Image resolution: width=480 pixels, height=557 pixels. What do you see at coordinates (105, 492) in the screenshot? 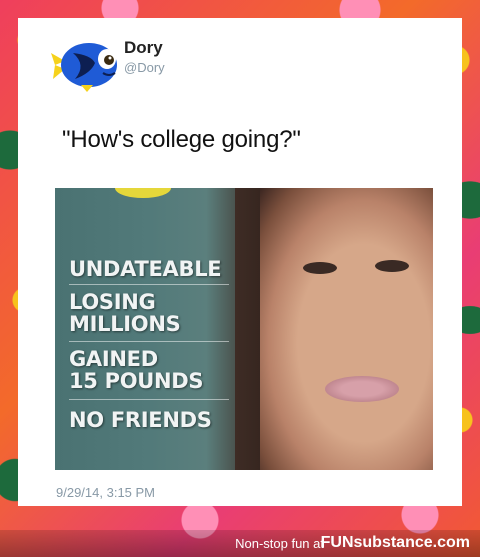
I see `tweet-timestamp: 9/29/14, 3:15 PM` at bounding box center [105, 492].